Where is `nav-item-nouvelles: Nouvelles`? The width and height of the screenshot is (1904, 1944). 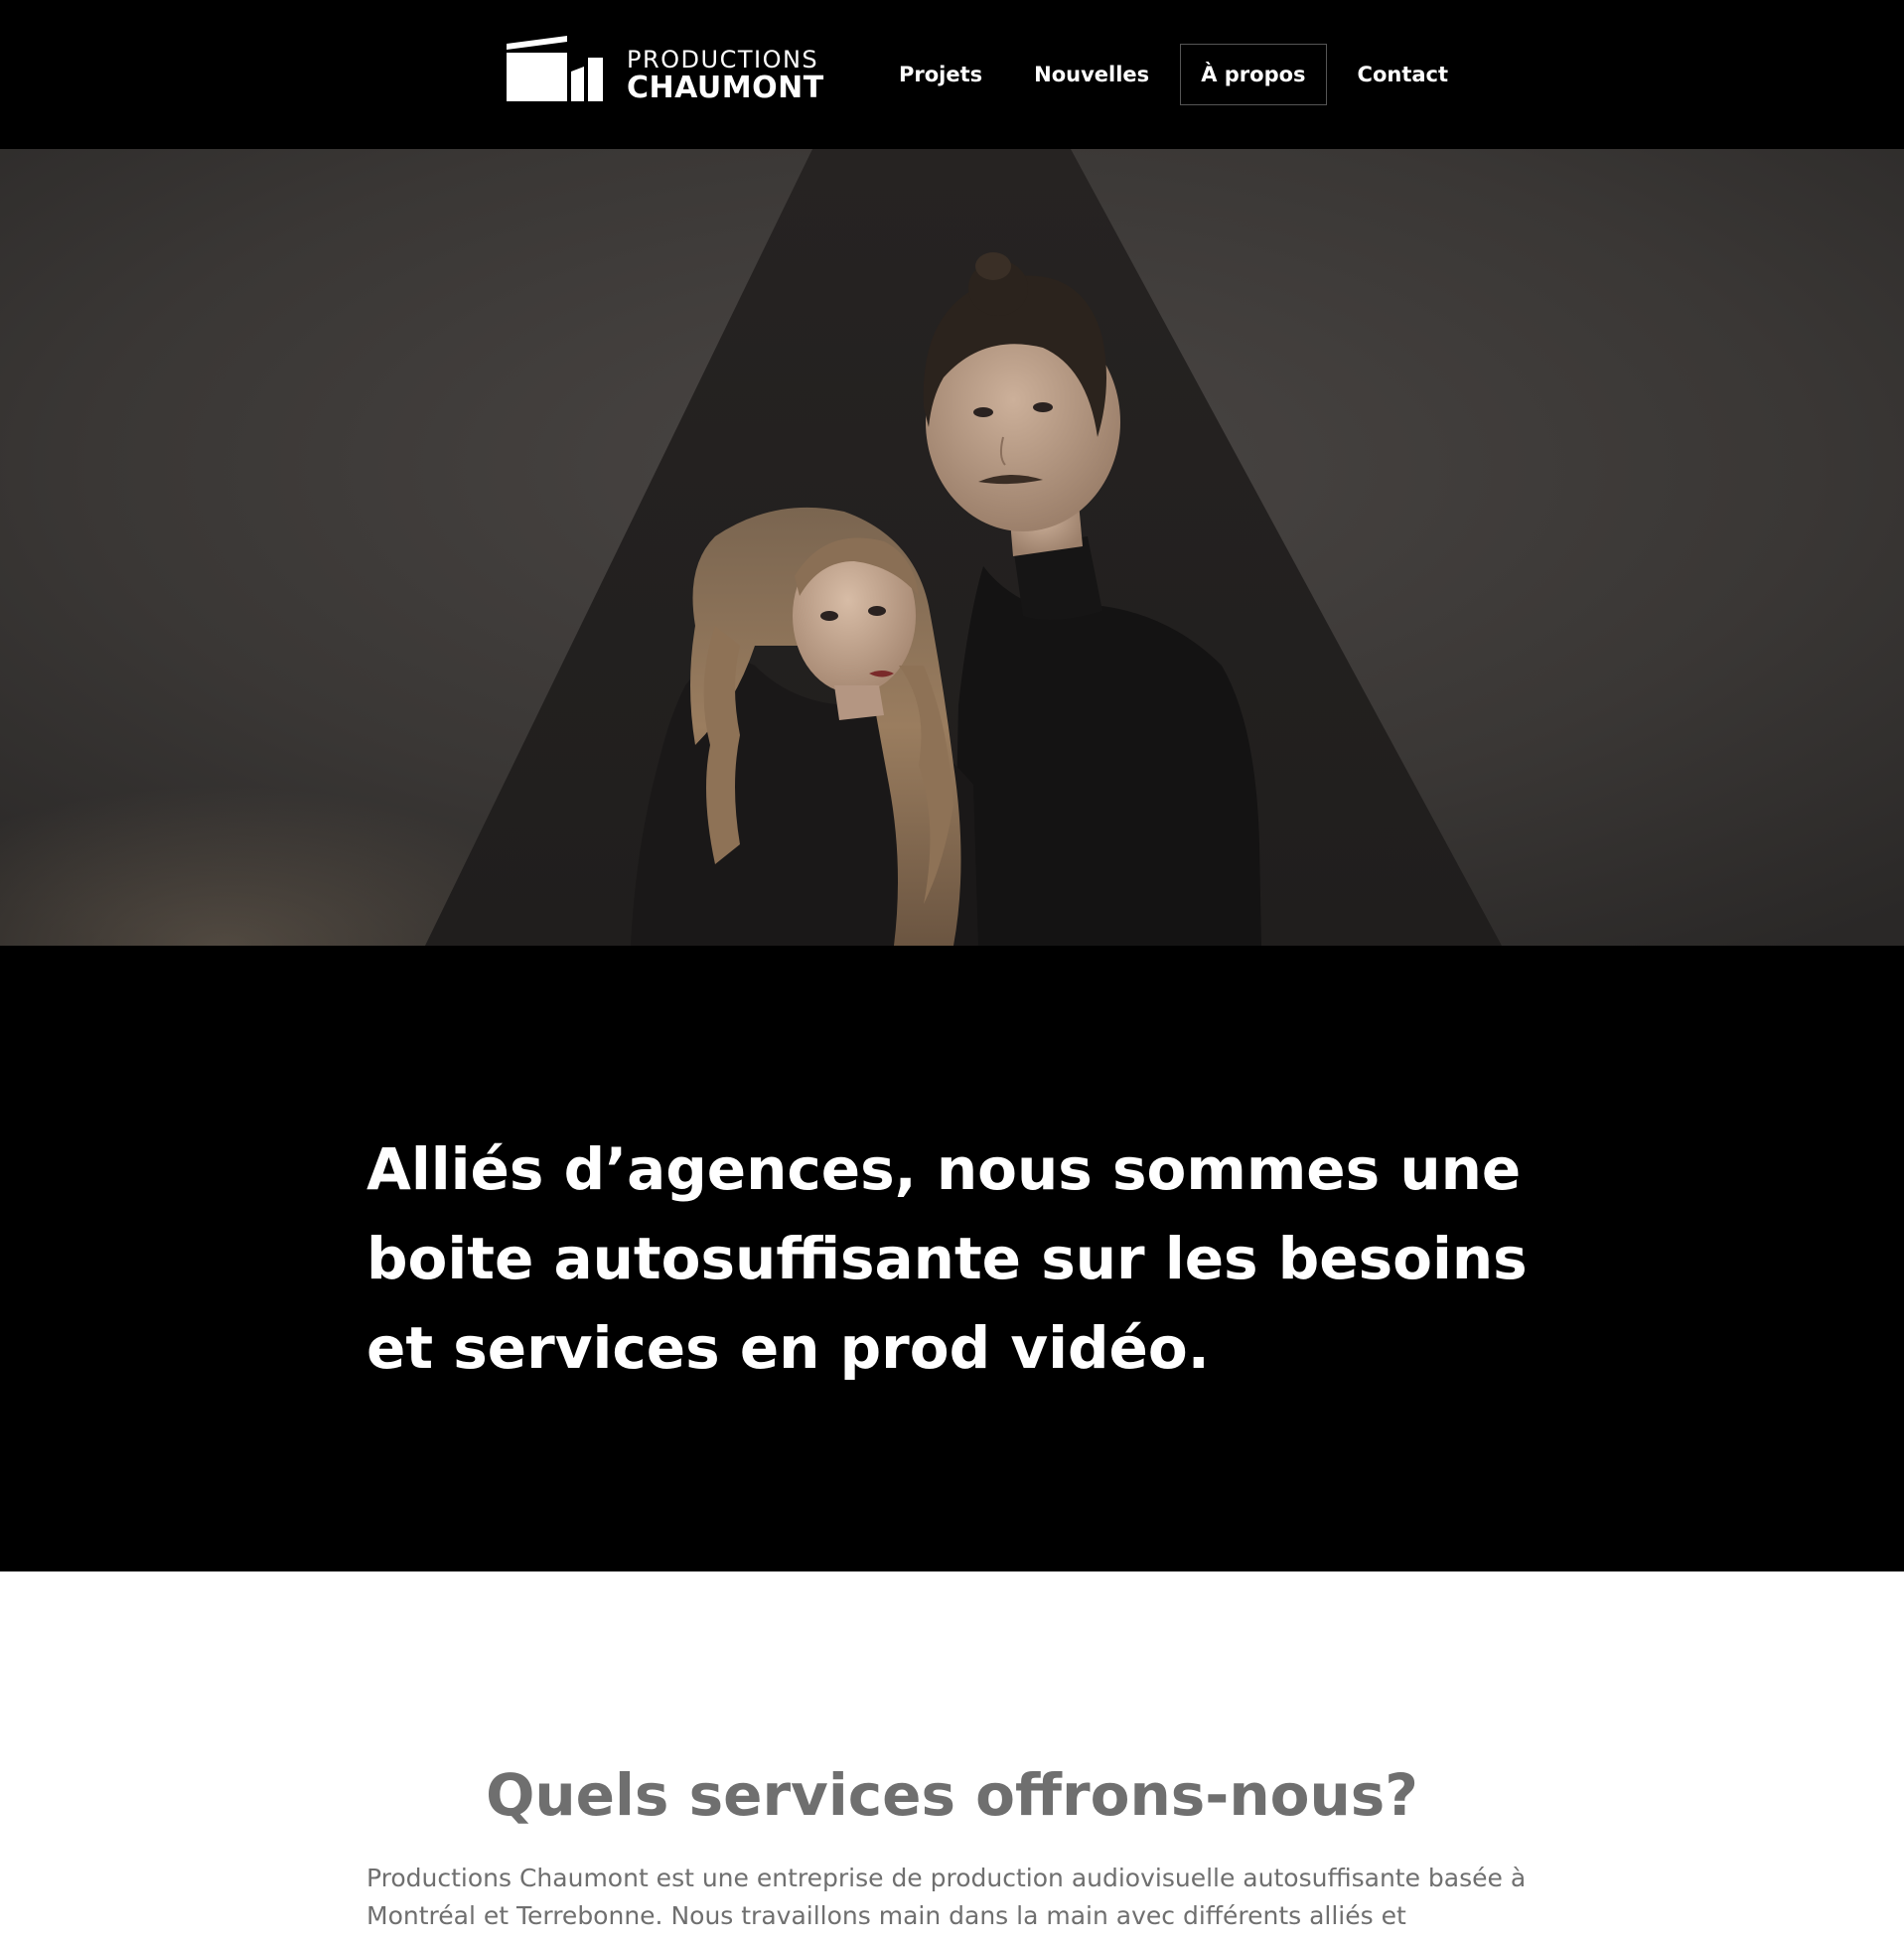 nav-item-nouvelles: Nouvelles is located at coordinates (1091, 75).